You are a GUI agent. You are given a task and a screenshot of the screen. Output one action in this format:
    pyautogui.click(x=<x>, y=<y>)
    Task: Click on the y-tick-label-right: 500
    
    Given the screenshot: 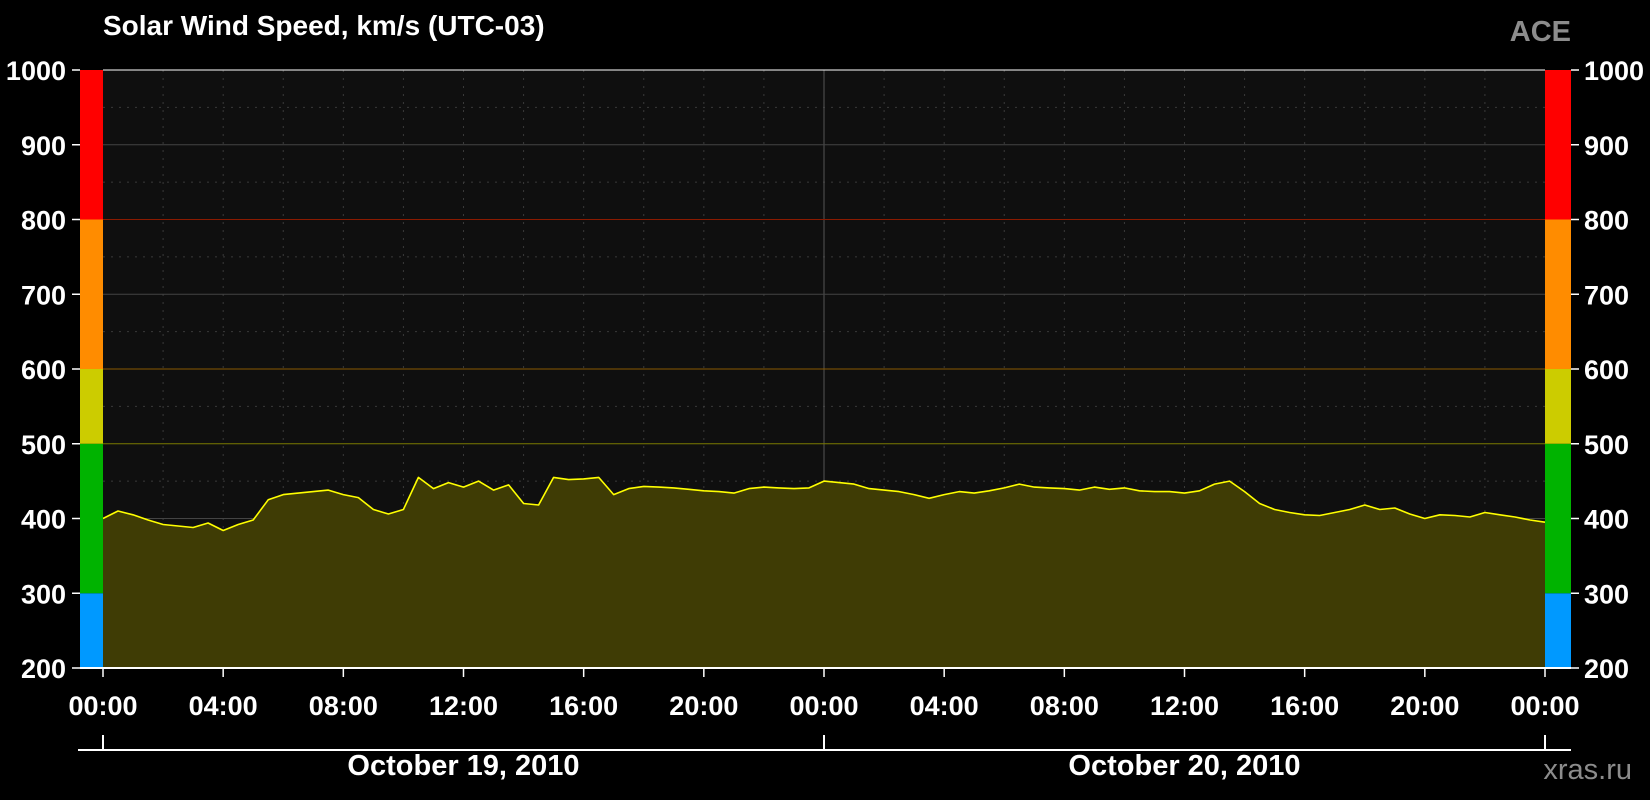 What is the action you would take?
    pyautogui.click(x=1606, y=445)
    